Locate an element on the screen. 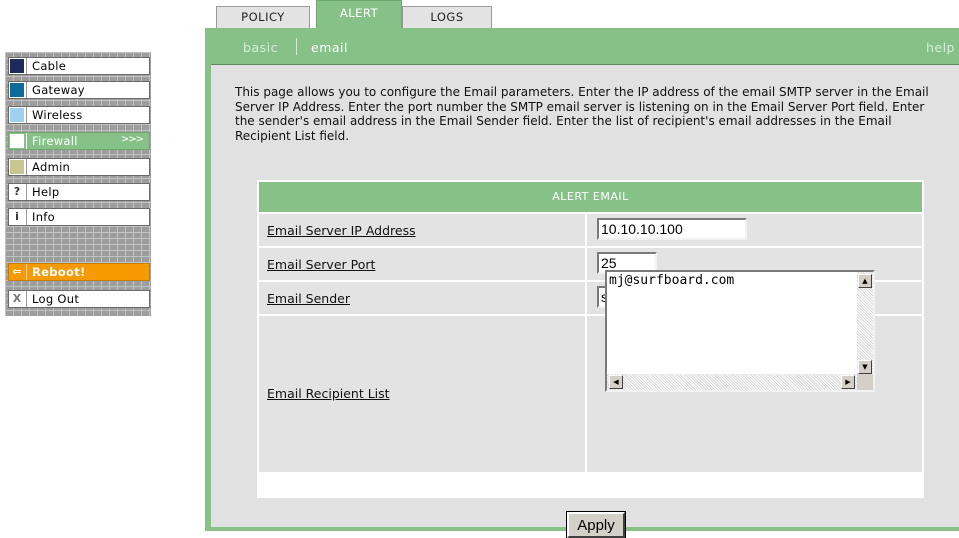 The height and width of the screenshot is (538, 959). tab-logs: LOGS is located at coordinates (447, 17).